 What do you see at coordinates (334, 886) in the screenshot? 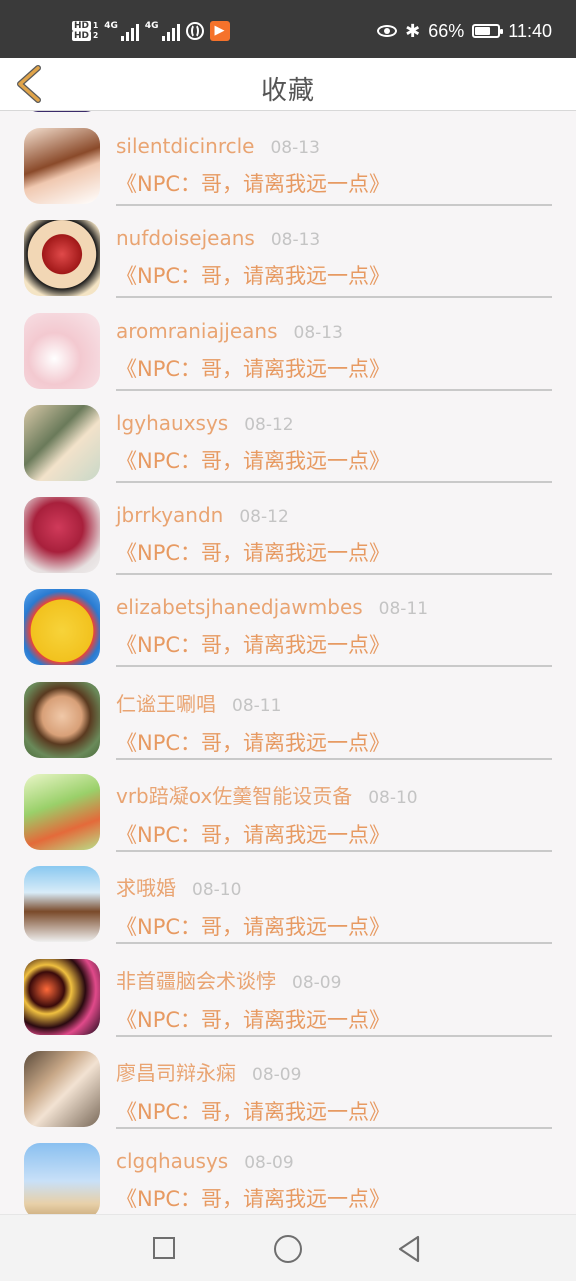
I see `item-header: 求哦婚 08-10` at bounding box center [334, 886].